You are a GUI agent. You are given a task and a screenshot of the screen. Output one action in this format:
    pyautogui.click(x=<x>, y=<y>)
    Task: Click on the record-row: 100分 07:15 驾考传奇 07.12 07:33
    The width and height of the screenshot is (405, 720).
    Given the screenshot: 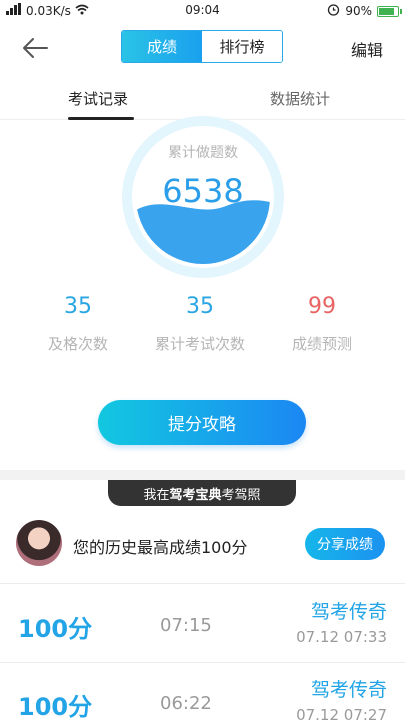 What is the action you would take?
    pyautogui.click(x=202, y=624)
    